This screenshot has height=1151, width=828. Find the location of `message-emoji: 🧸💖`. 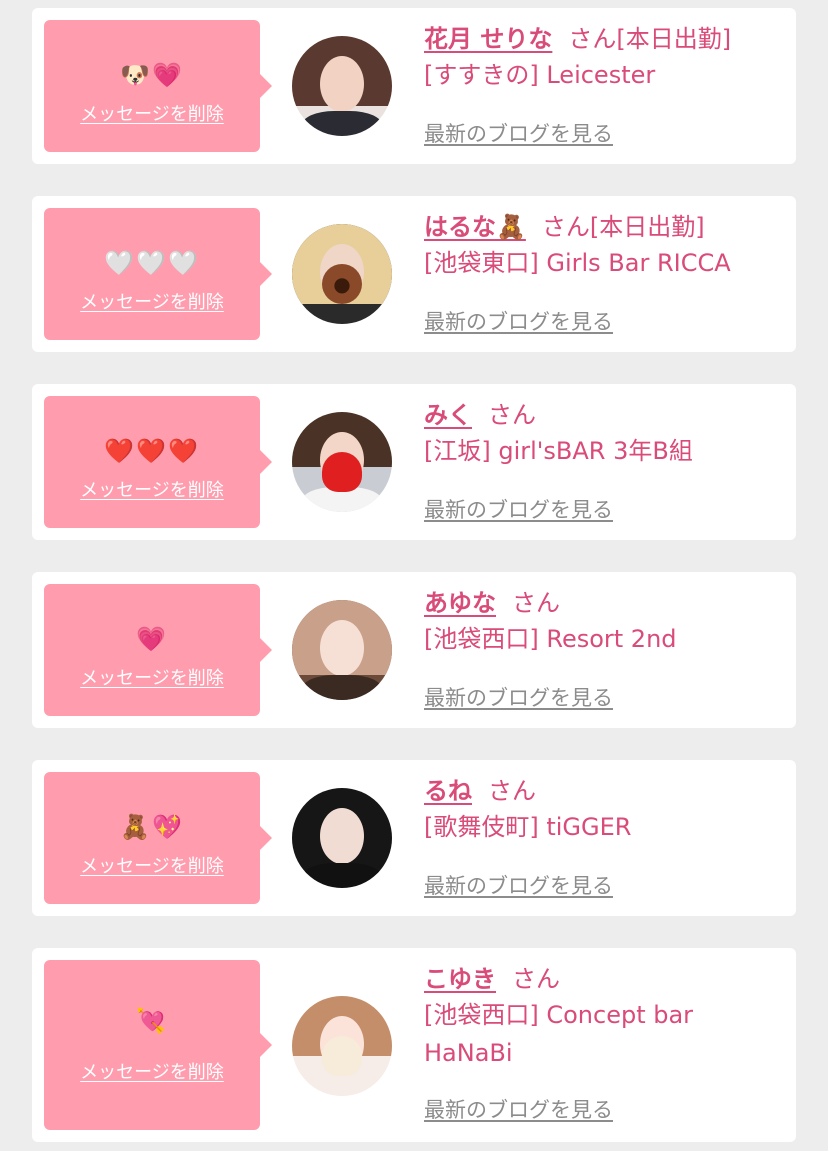

message-emoji: 🧸💖 is located at coordinates (152, 827).